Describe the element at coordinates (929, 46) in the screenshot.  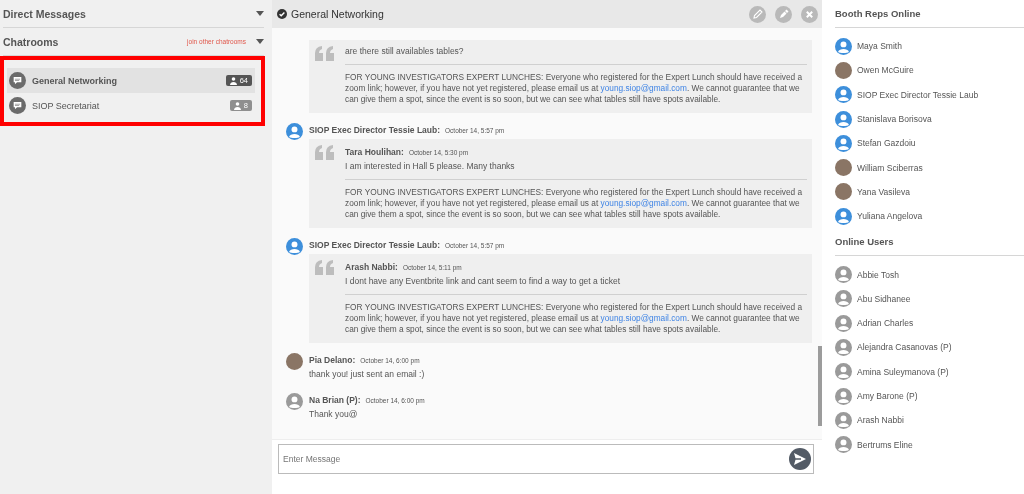
I see `user-list-item: Maya Smith` at that location.